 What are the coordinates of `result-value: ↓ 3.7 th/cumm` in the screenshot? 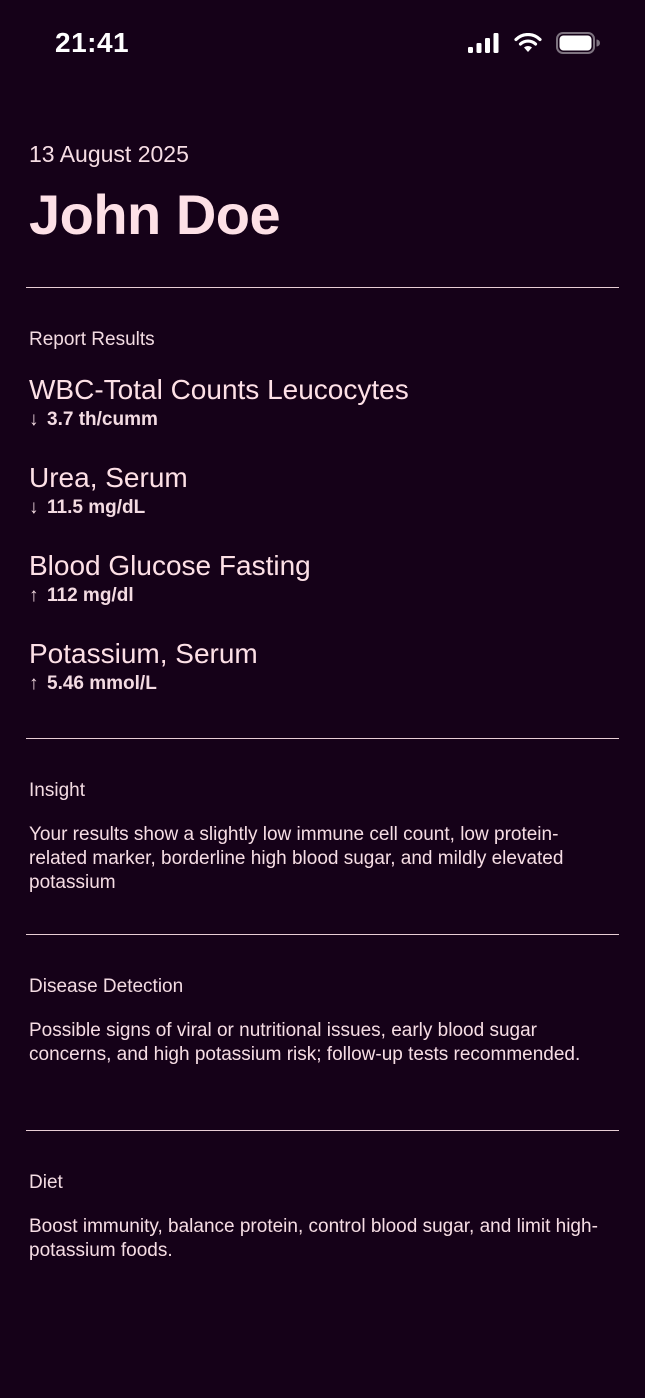 It's located at (324, 420).